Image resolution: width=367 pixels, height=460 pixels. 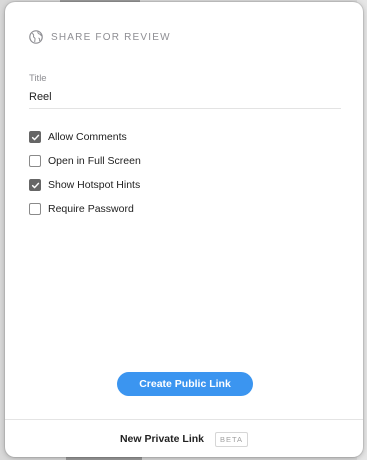 What do you see at coordinates (35, 185) in the screenshot?
I see `show-hotspot-hints-checkbox` at bounding box center [35, 185].